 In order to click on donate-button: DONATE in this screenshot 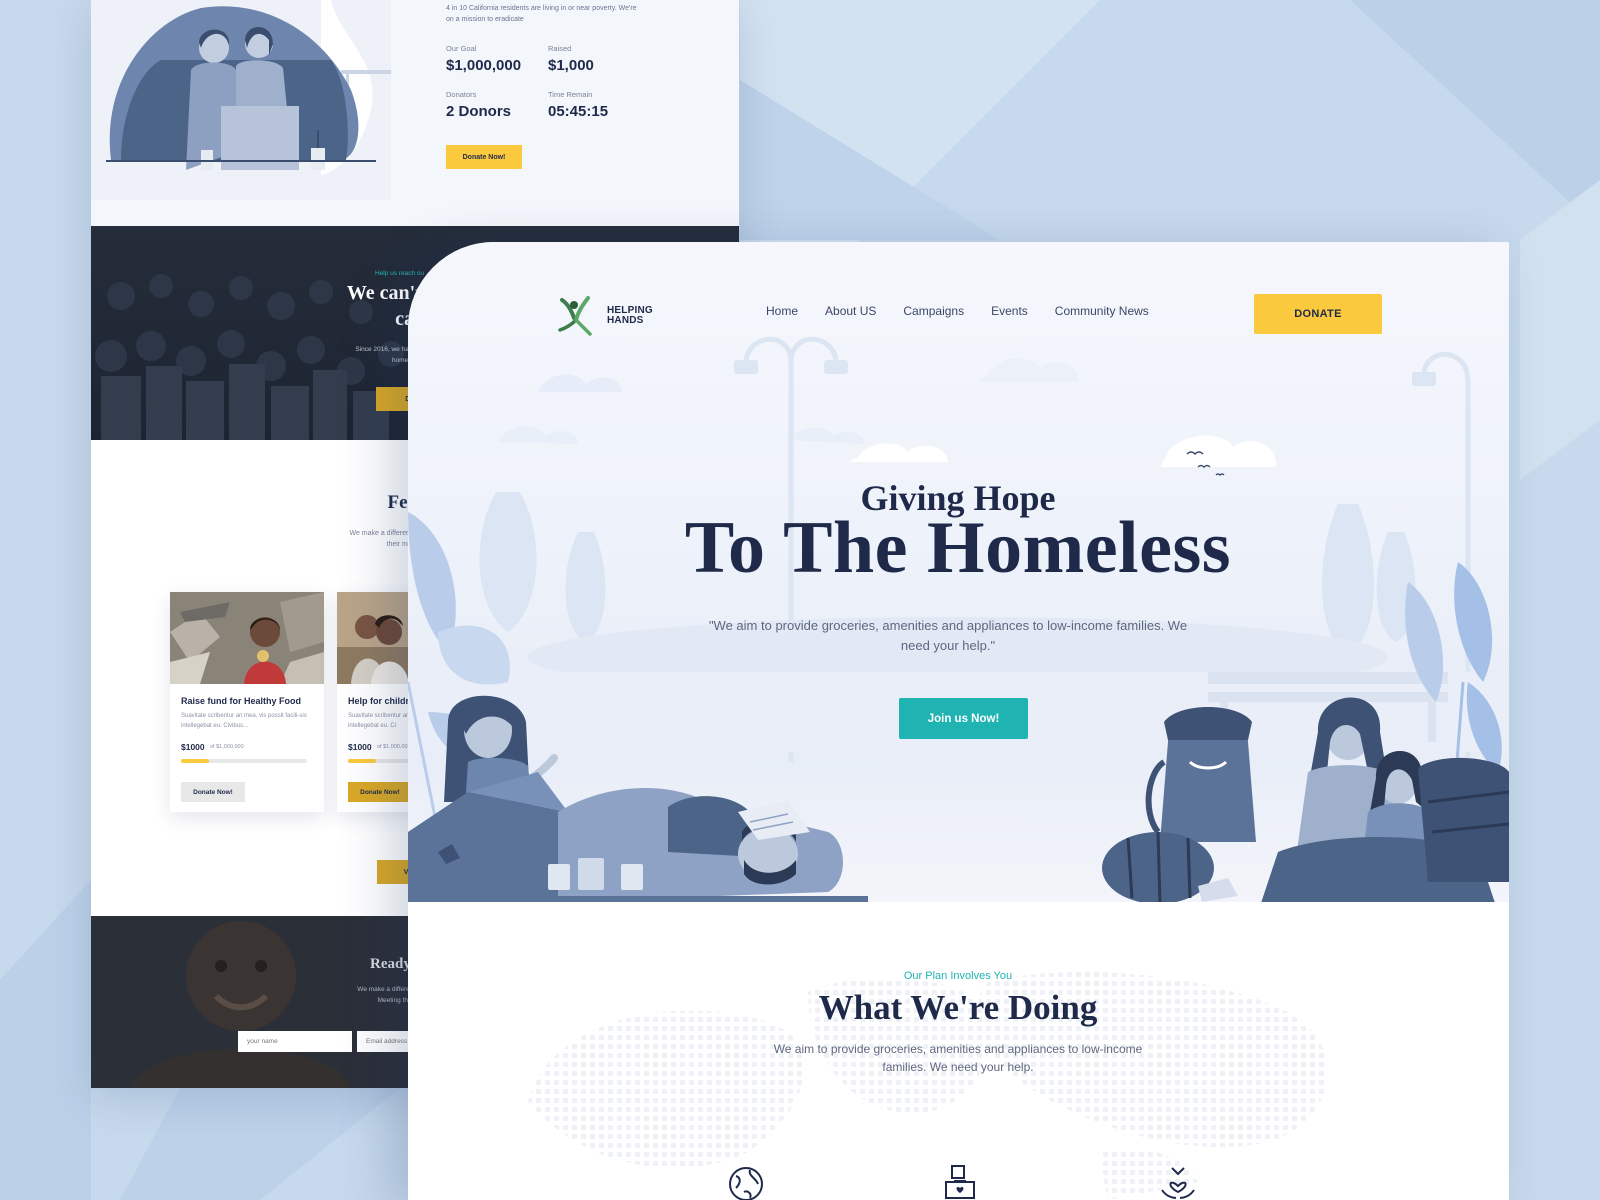, I will do `click(1318, 314)`.